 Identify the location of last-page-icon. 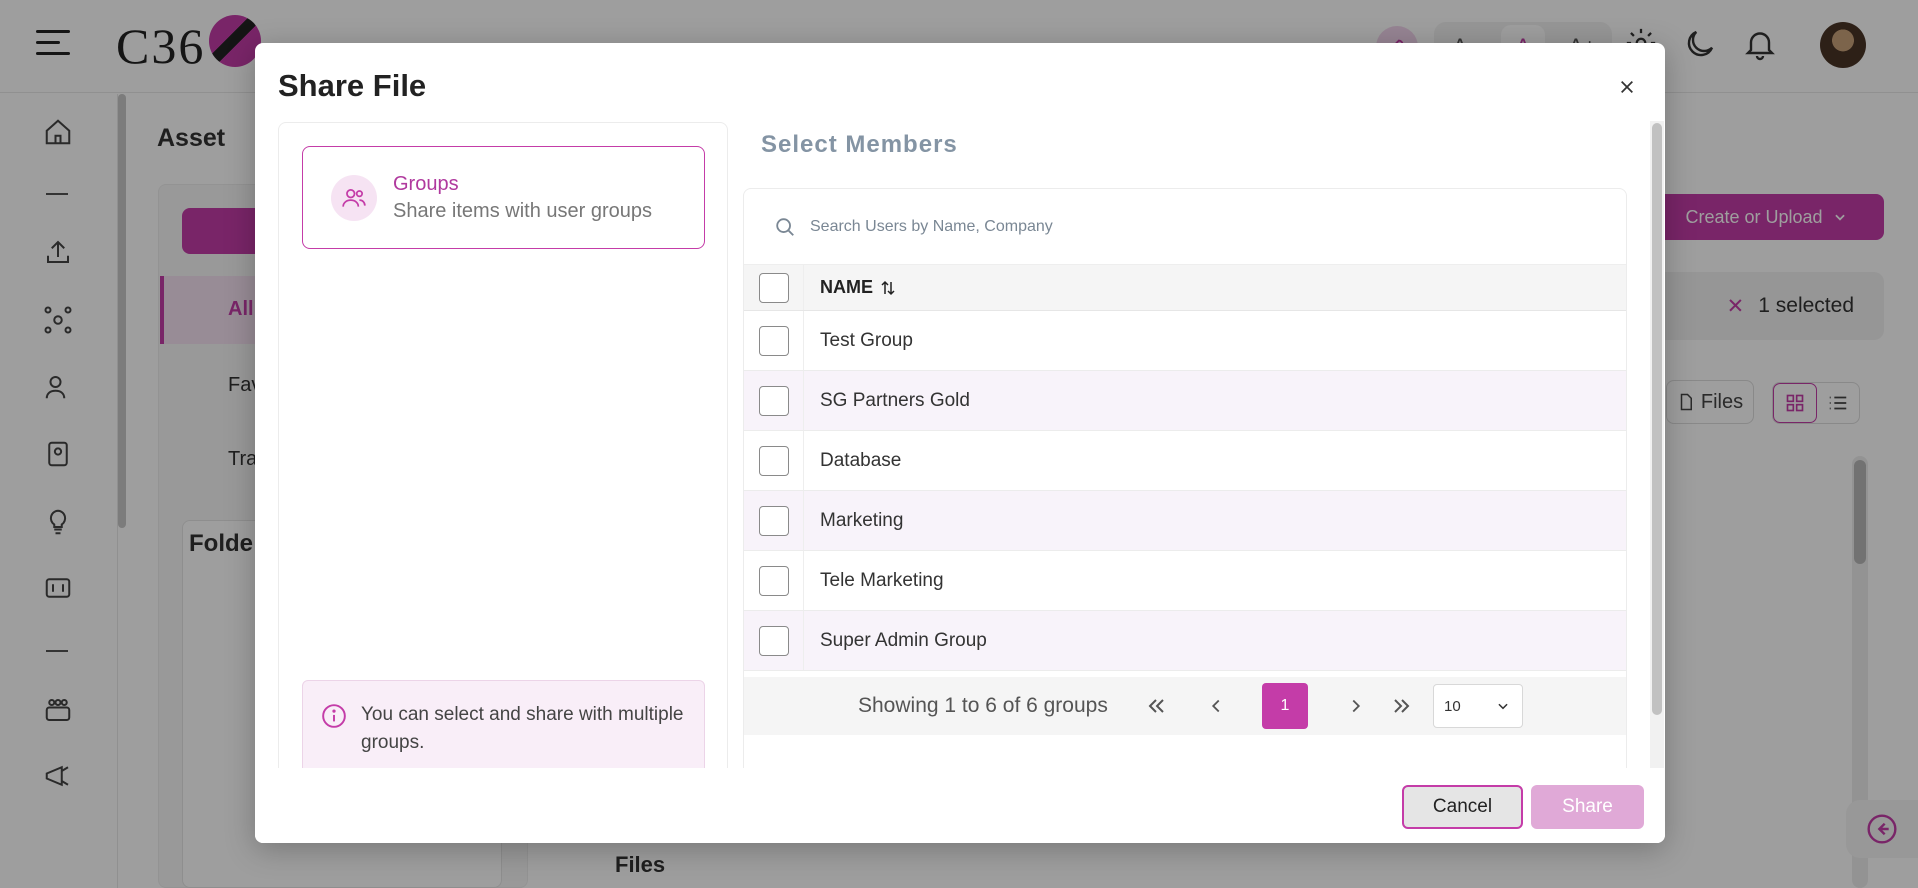
(1402, 706).